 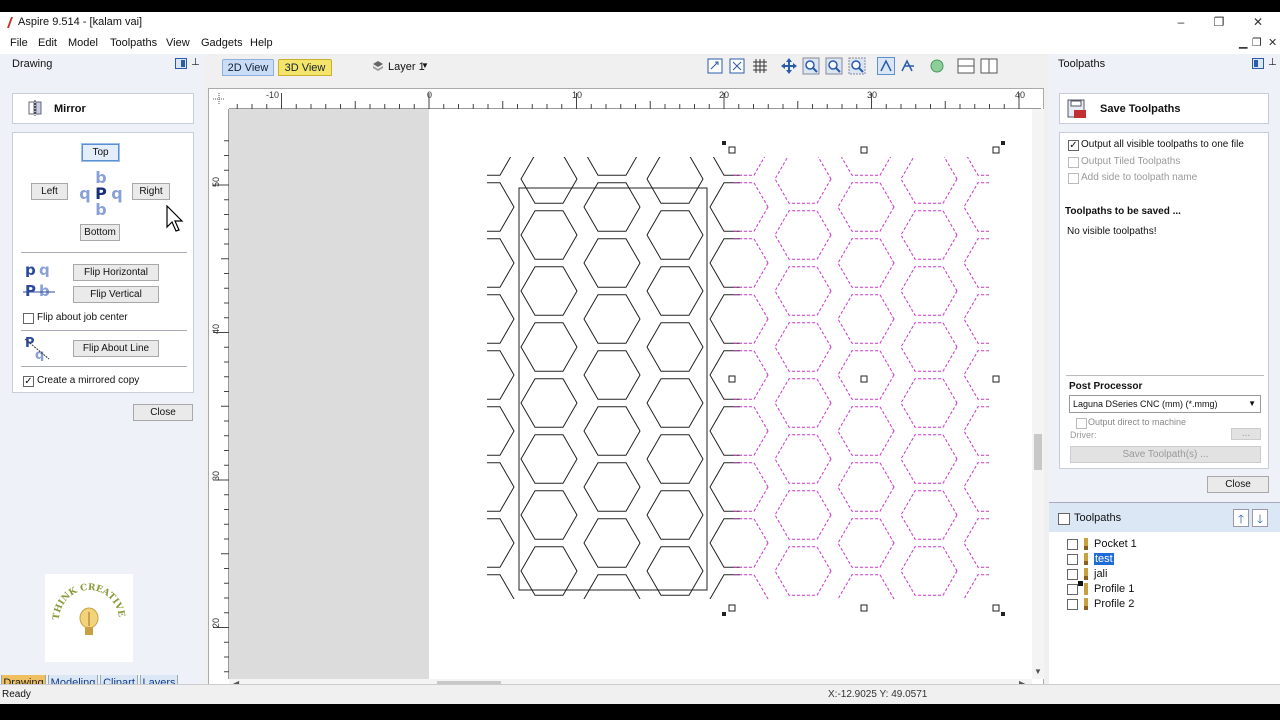 I want to click on minimize-icon: –, so click(x=1181, y=22).